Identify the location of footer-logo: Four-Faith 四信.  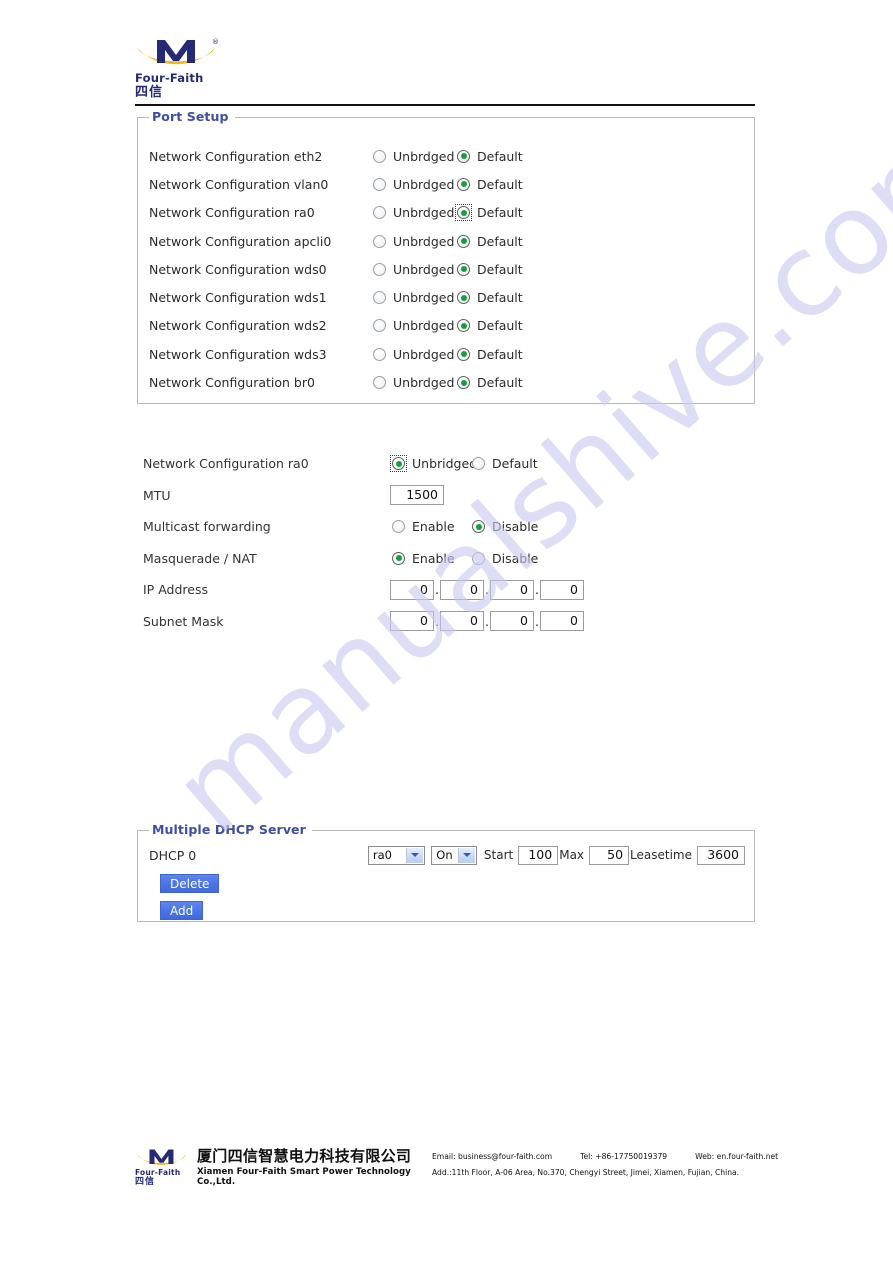
(166, 1165).